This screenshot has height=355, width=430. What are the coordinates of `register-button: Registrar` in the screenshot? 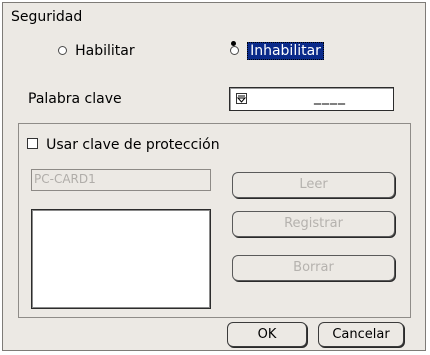 It's located at (313, 224).